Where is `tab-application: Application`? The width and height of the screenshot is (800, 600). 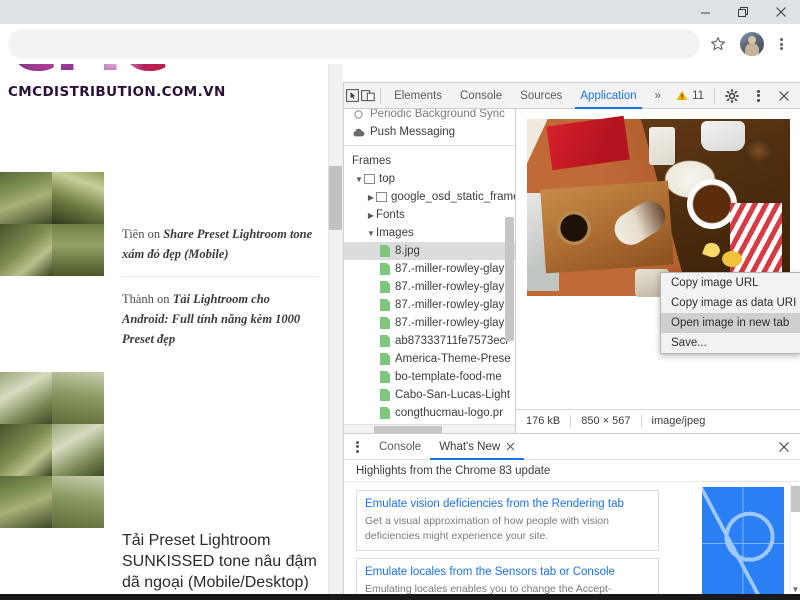
tab-application: Application is located at coordinates (608, 96).